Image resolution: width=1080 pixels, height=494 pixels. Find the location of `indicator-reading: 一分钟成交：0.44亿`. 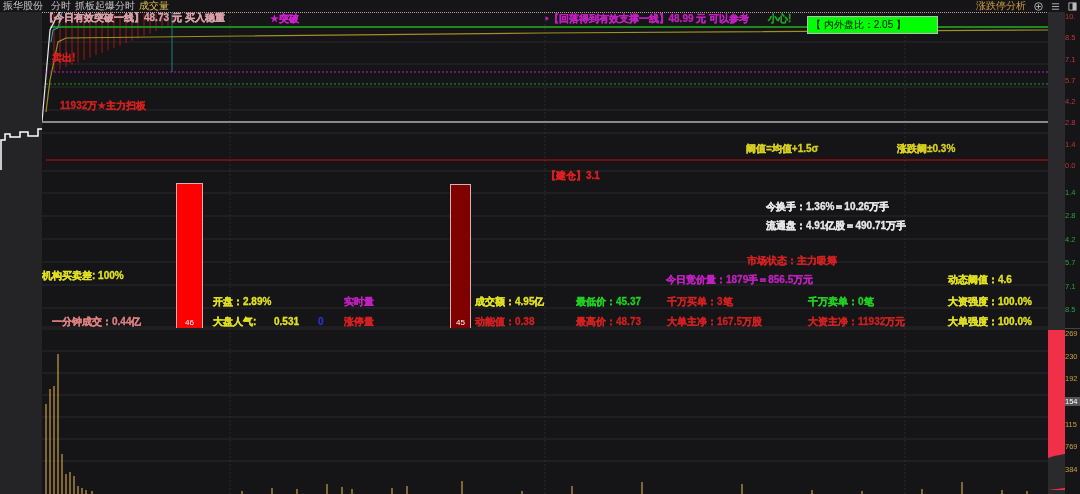

indicator-reading: 一分钟成交：0.44亿 is located at coordinates (97, 322).